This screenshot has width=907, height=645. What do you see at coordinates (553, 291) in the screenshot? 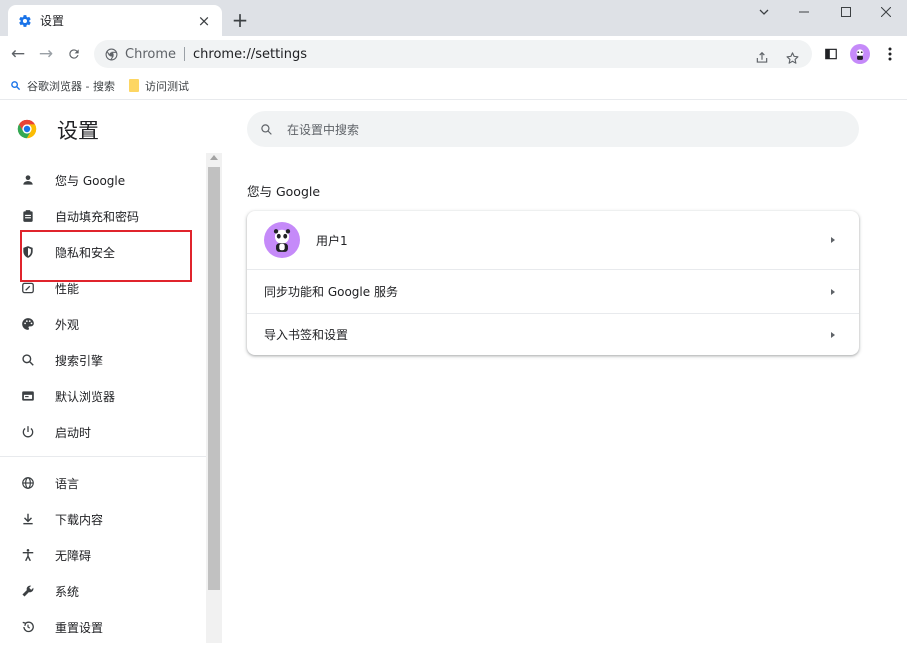
I see `sync-services-row: 同步功能和 Google 服务` at bounding box center [553, 291].